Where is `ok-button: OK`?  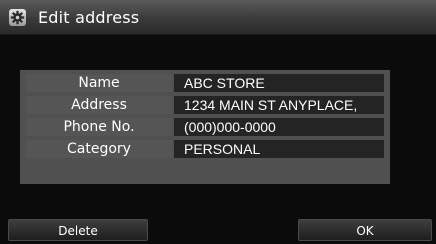 ok-button: OK is located at coordinates (365, 230).